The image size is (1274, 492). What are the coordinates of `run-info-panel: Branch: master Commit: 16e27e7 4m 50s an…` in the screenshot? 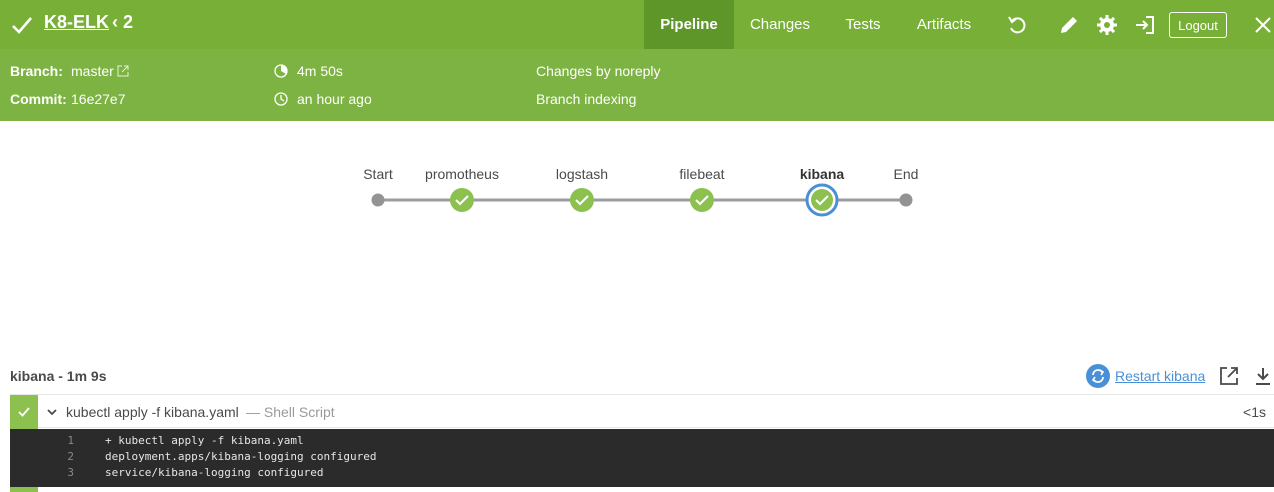 It's located at (637, 85).